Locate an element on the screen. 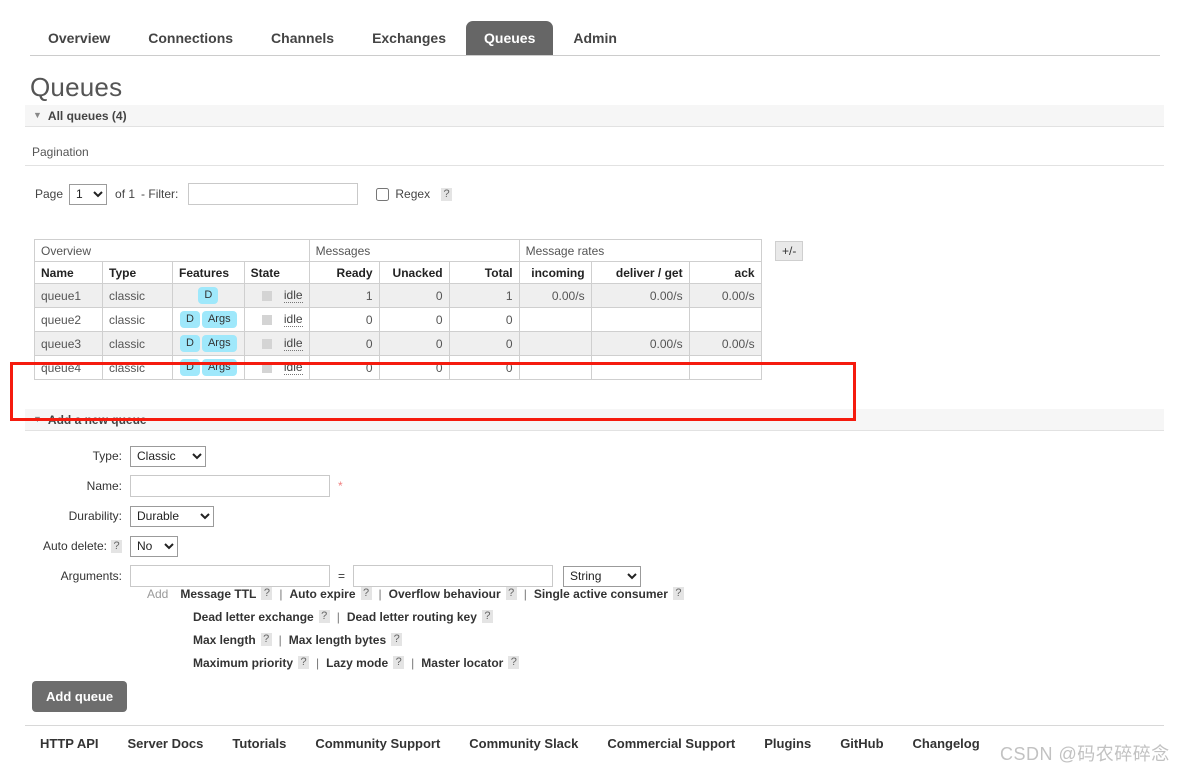 Image resolution: width=1189 pixels, height=773 pixels. footer-link: Commercial Support is located at coordinates (671, 743).